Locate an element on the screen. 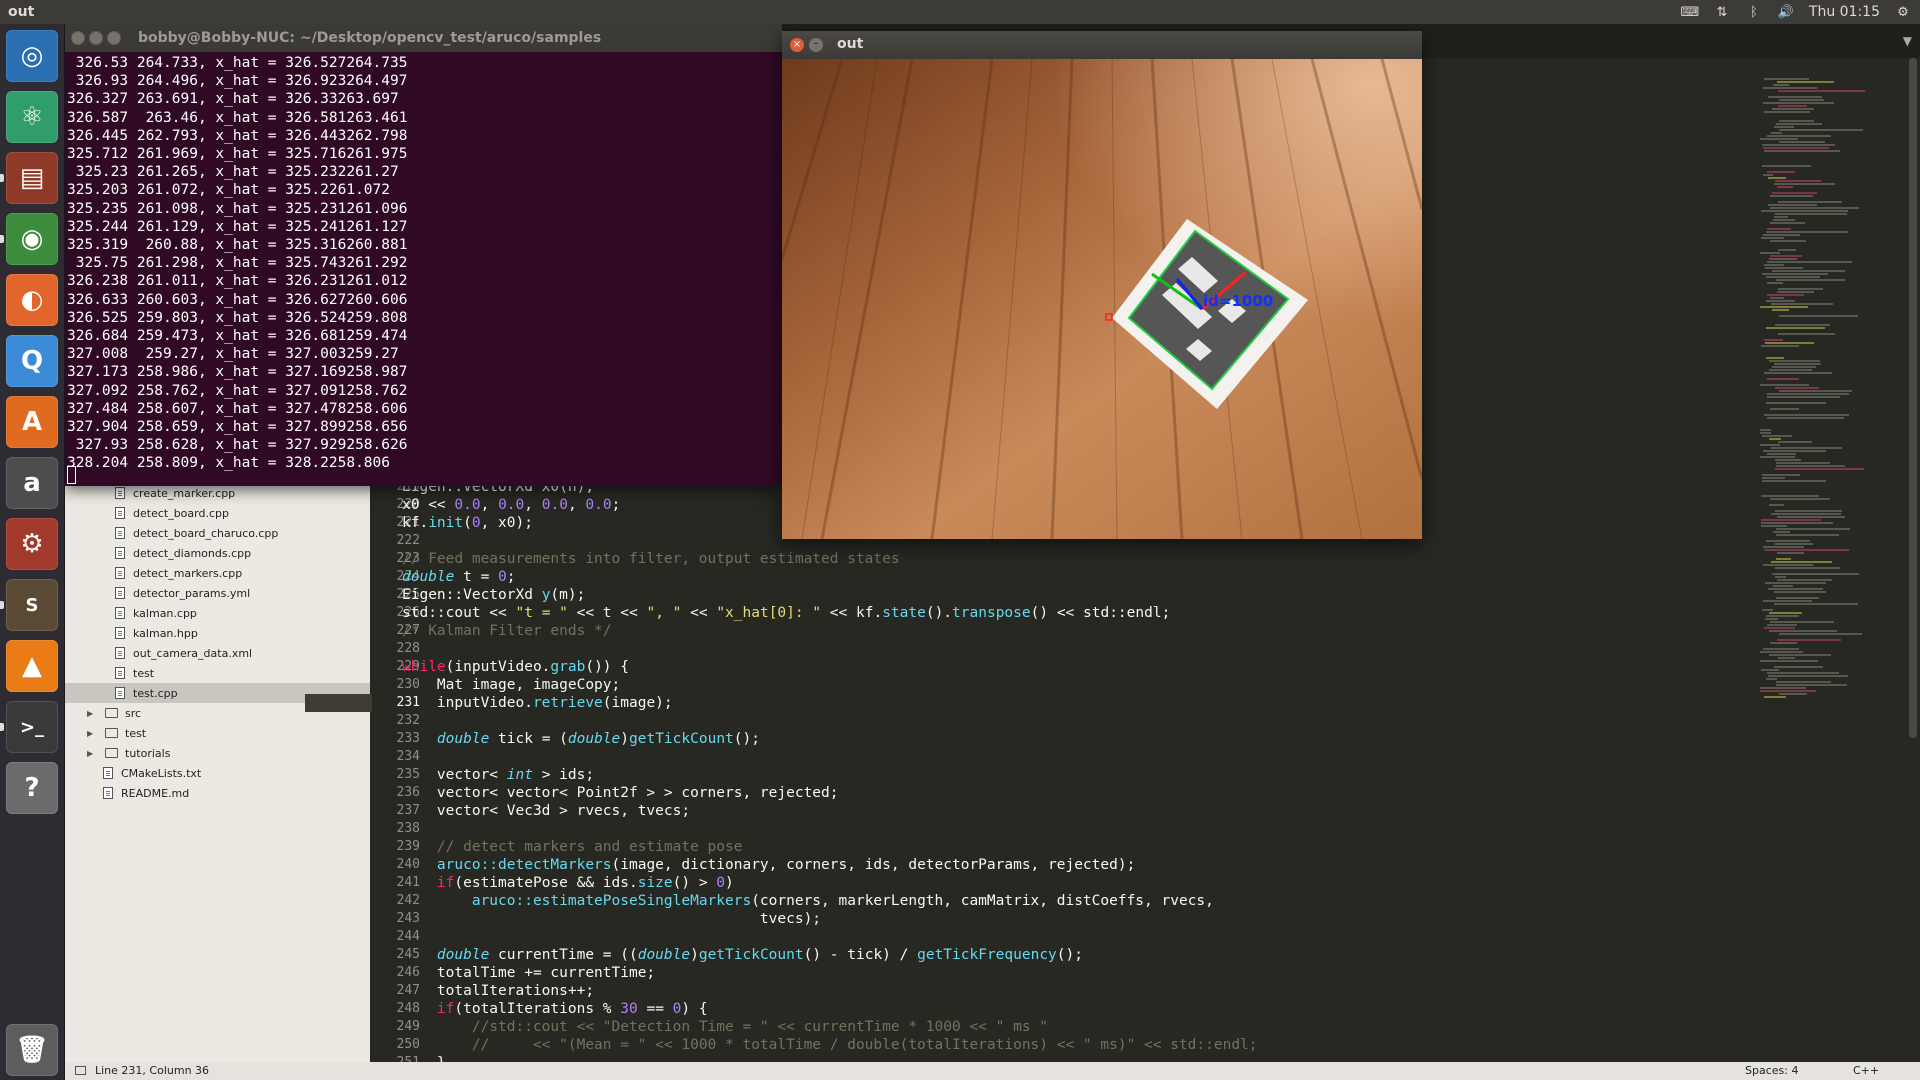 This screenshot has height=1080, width=1920. terminal-line: 325.75 261.298, x_hat = 325.743261.292 is located at coordinates (237, 263).